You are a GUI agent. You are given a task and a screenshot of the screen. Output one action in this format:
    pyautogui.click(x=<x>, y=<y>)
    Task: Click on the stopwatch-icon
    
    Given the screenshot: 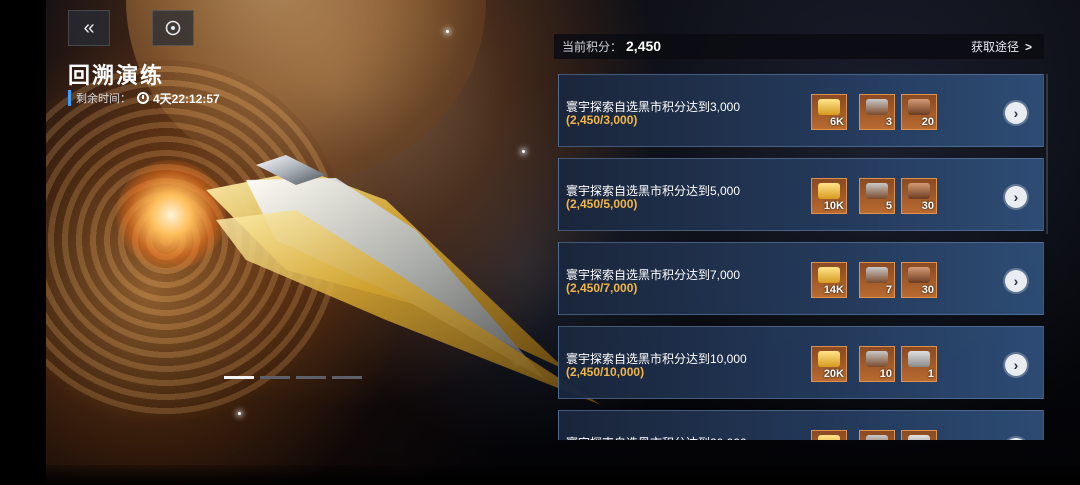 What is the action you would take?
    pyautogui.click(x=143, y=98)
    